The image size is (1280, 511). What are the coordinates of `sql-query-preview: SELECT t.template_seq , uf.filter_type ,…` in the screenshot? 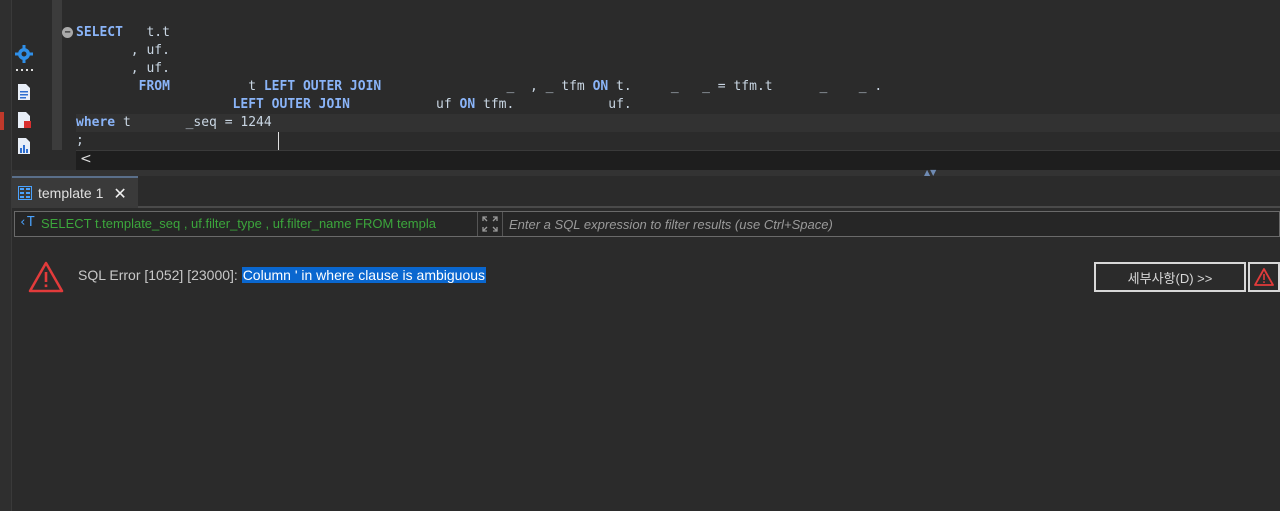 It's located at (257, 224).